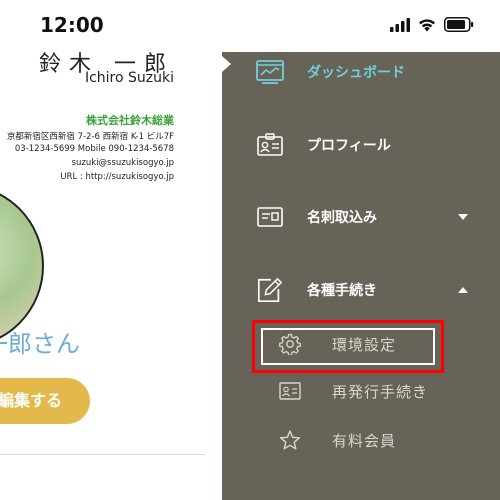 The image size is (500, 500). Describe the element at coordinates (129, 78) in the screenshot. I see `card-name-en: Ichiro Suzuki` at that location.